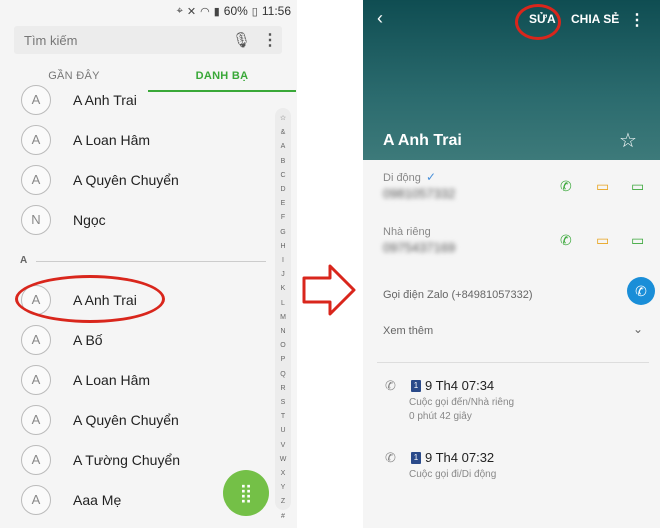 The width and height of the screenshot is (660, 528). Describe the element at coordinates (283, 261) in the screenshot. I see `index-letter: I` at that location.